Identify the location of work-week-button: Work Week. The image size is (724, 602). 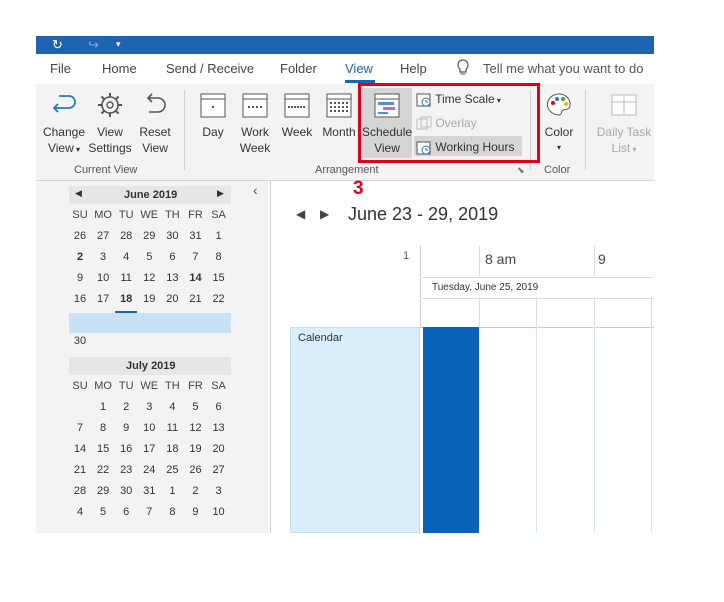
(255, 123).